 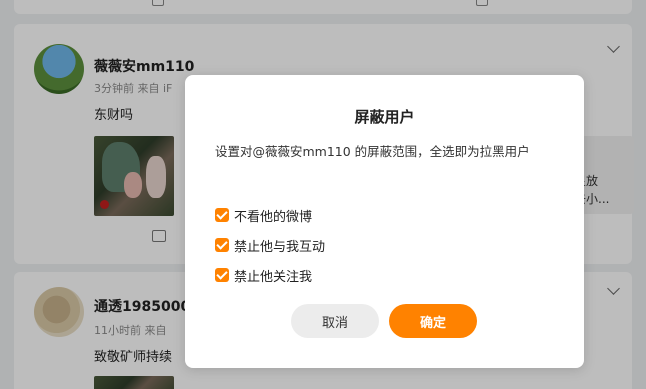 What do you see at coordinates (273, 277) in the screenshot?
I see `option-label: 禁止他关注我` at bounding box center [273, 277].